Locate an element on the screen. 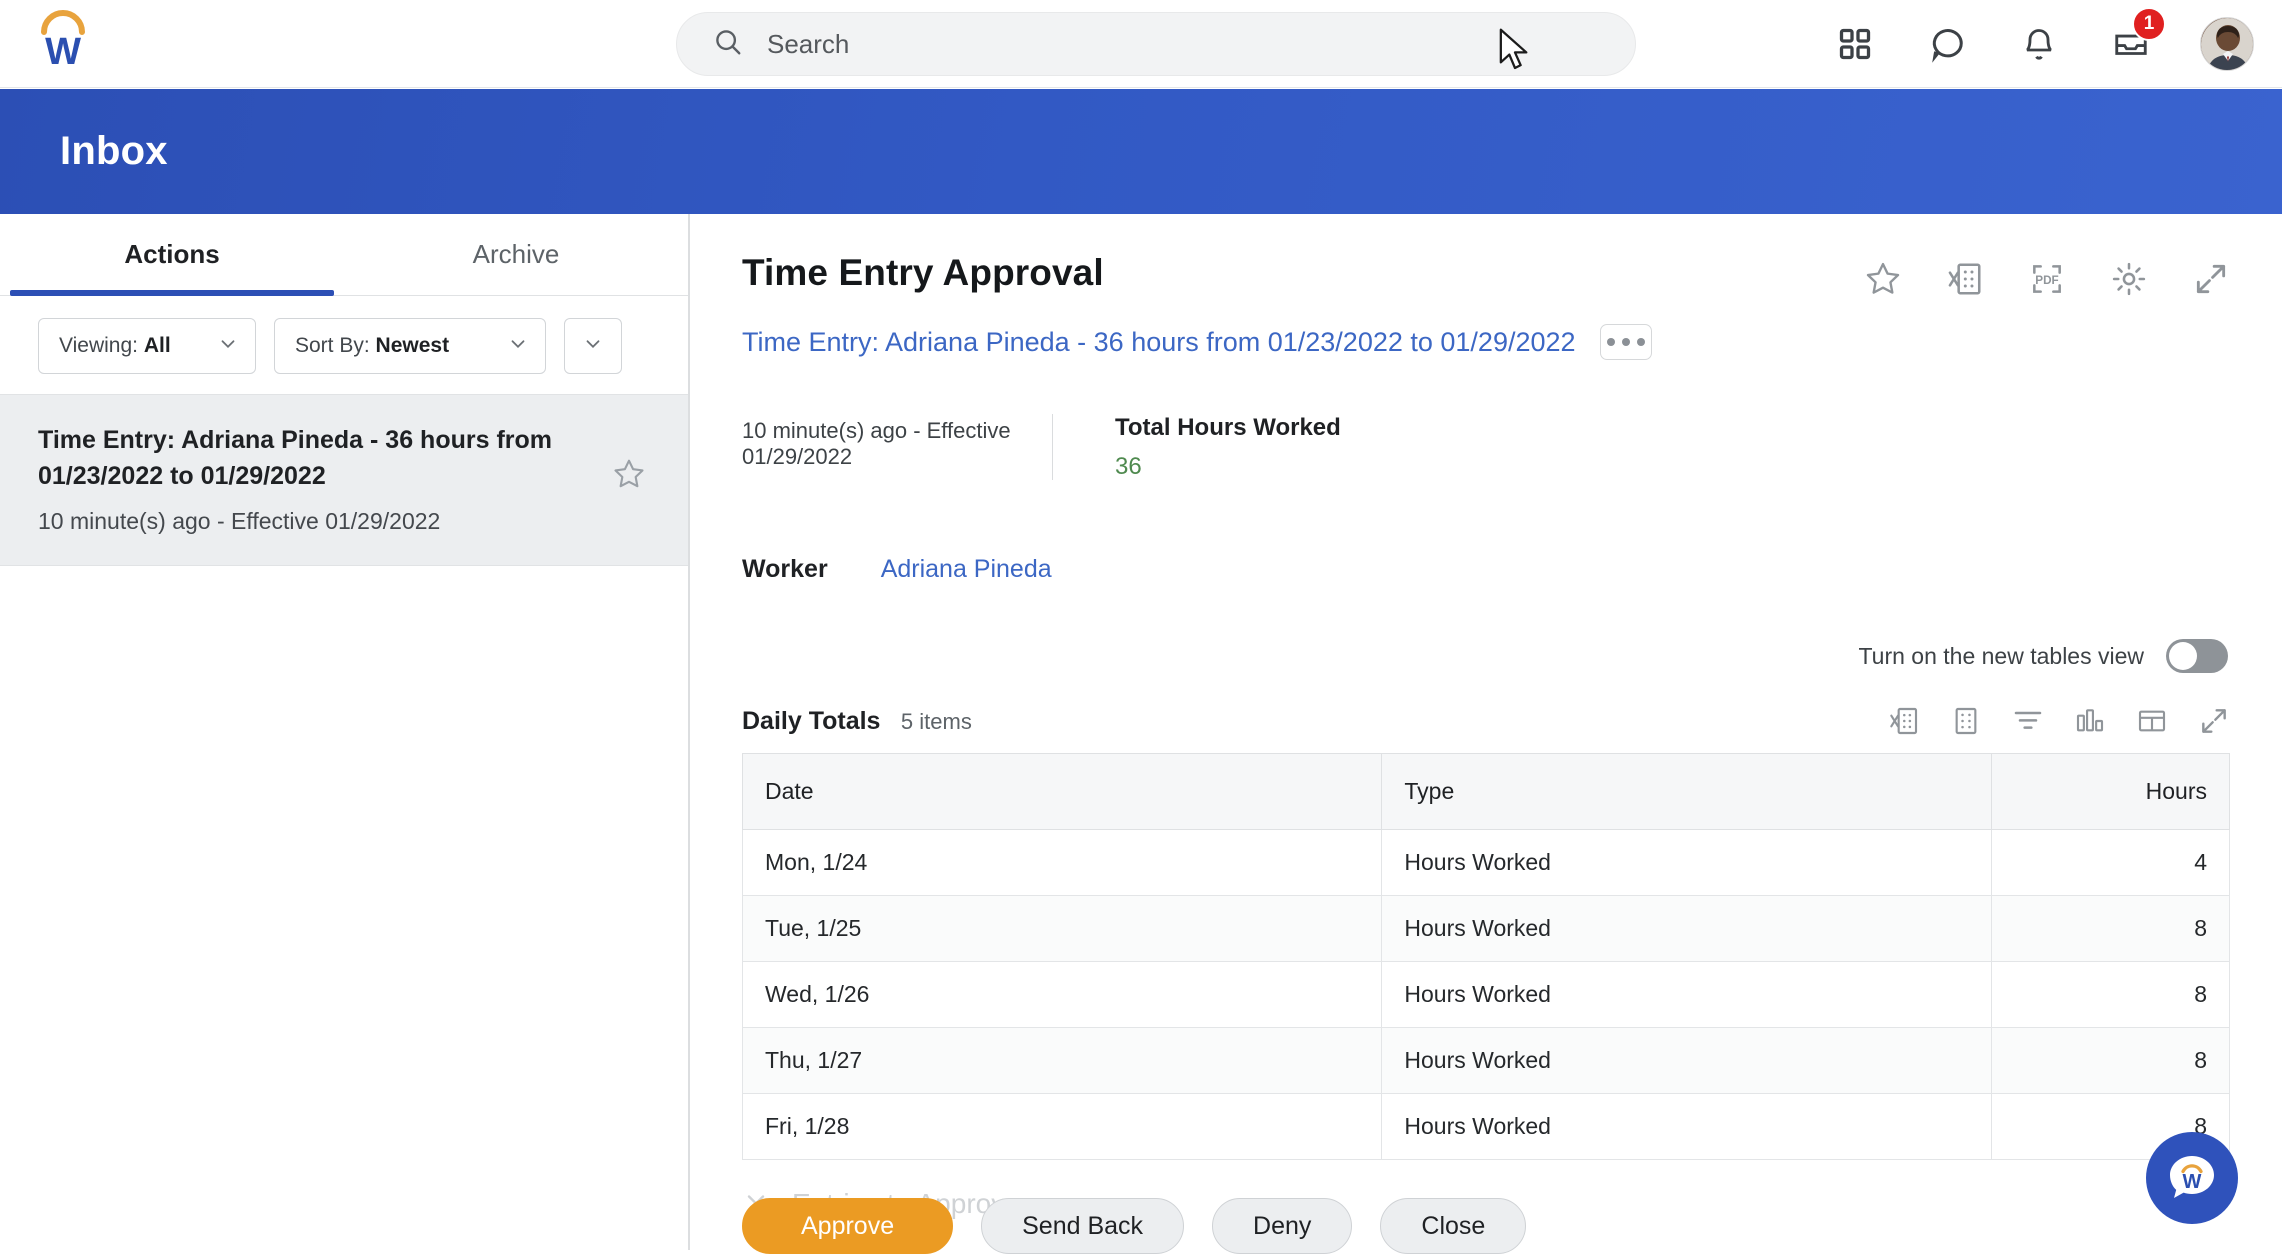  task-toolbar: PDF is located at coordinates (2047, 279).